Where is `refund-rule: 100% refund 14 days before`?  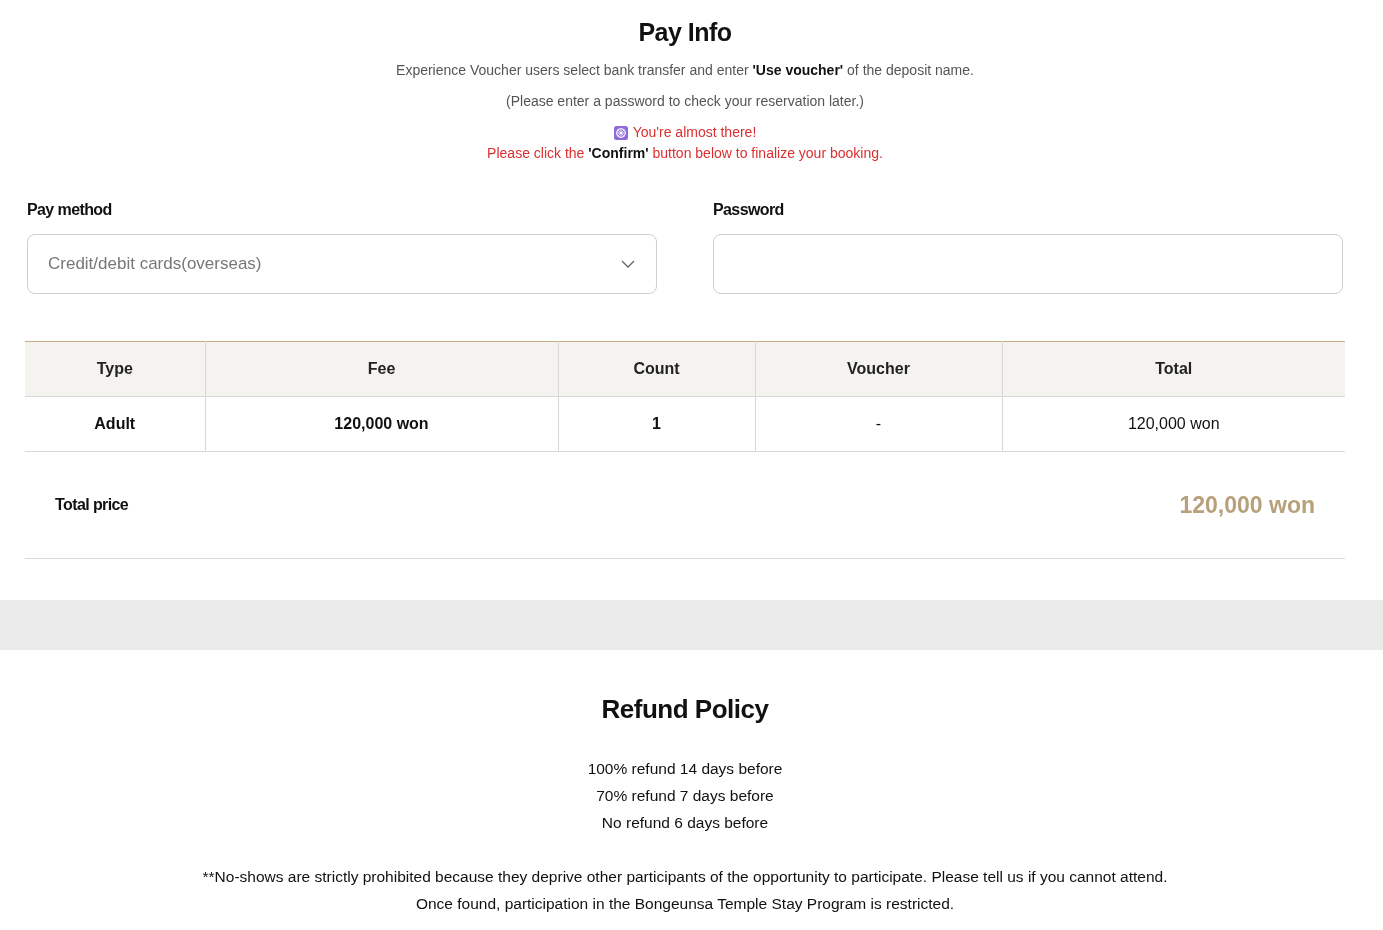 refund-rule: 100% refund 14 days before is located at coordinates (685, 769).